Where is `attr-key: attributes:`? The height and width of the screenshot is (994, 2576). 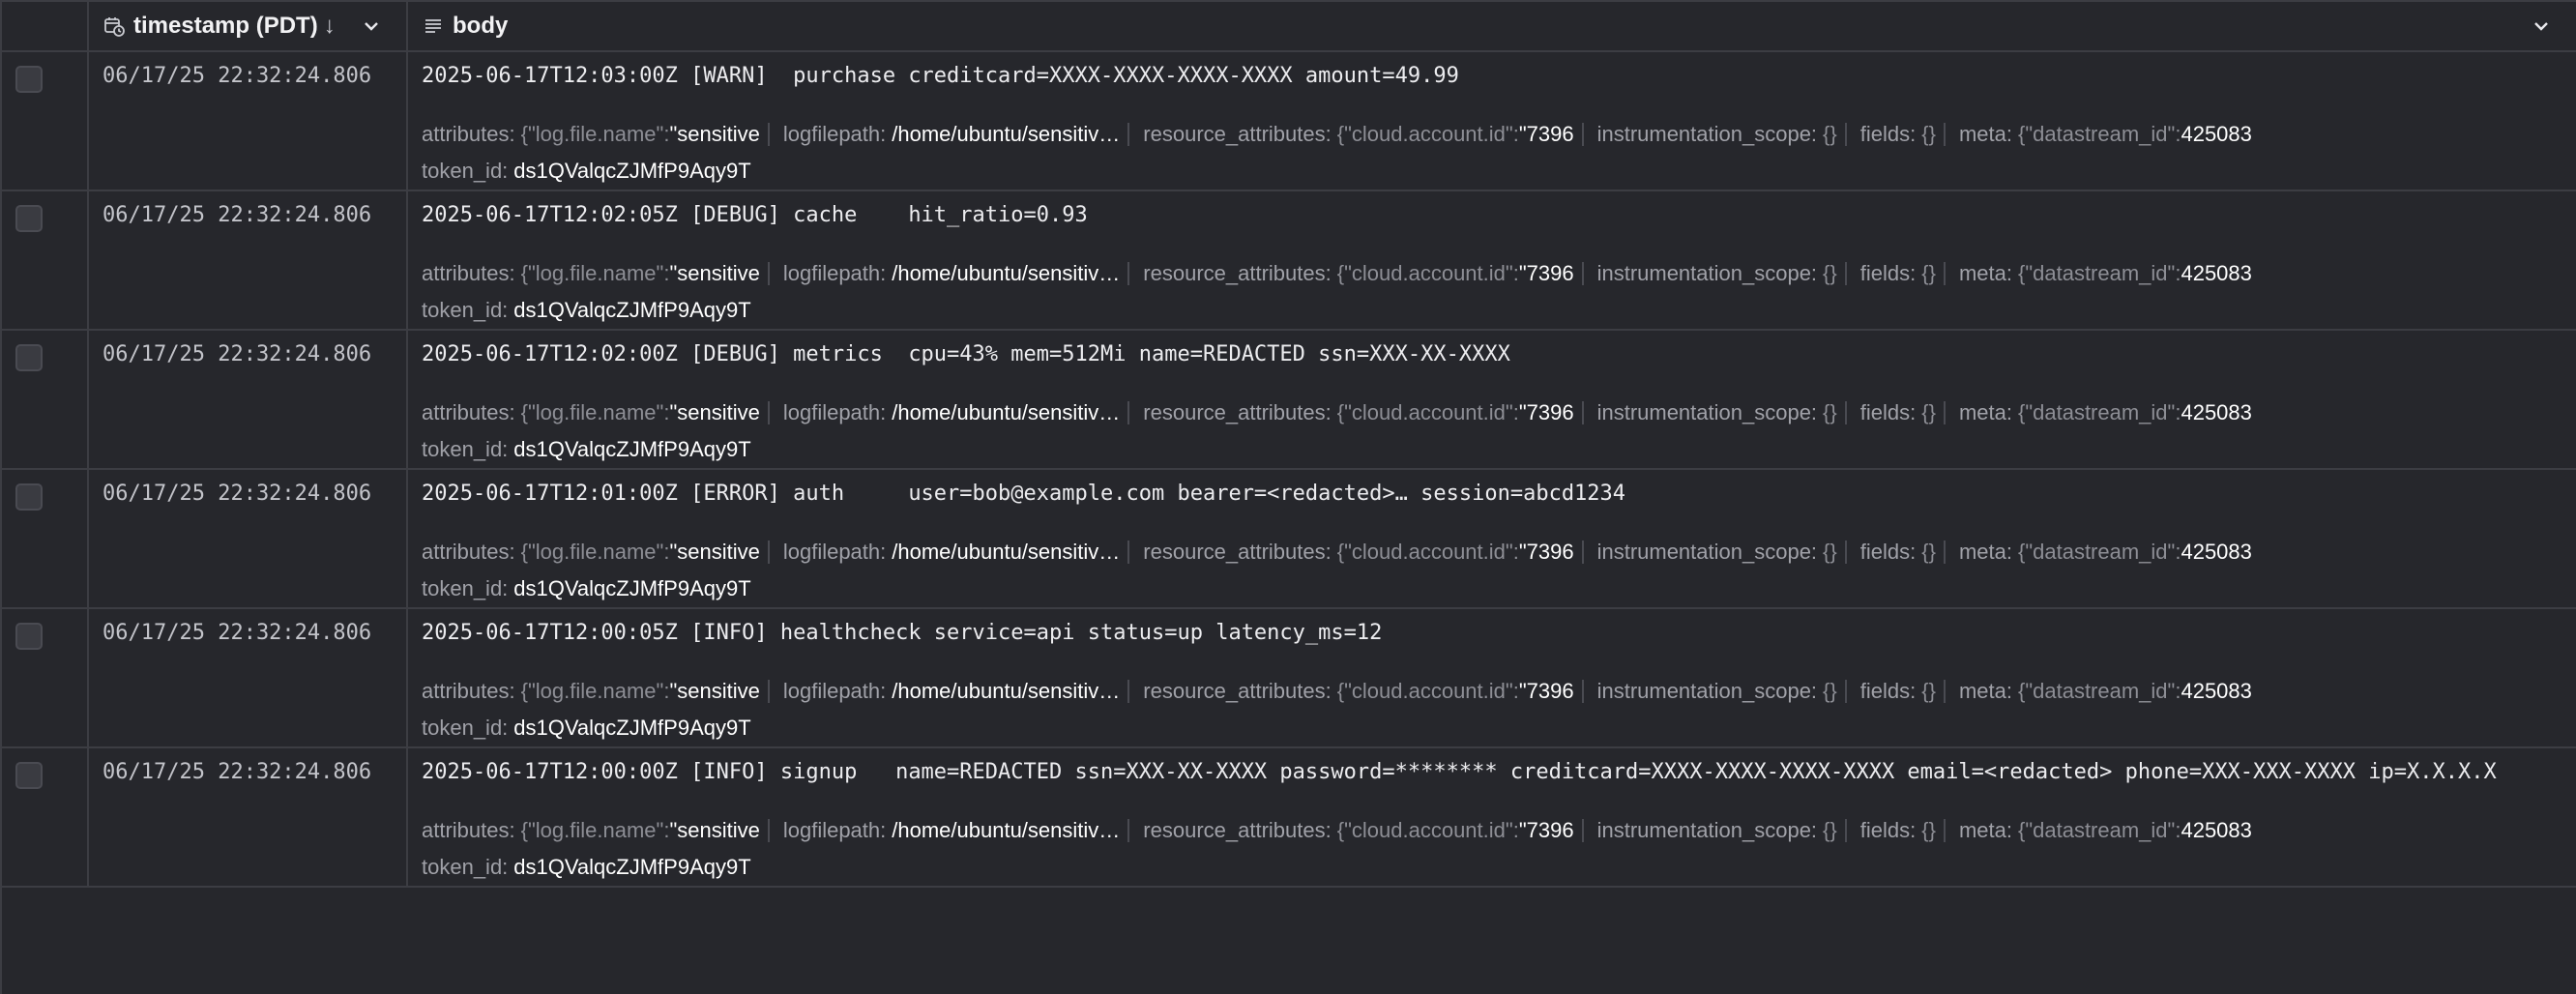
attr-key: attributes: is located at coordinates (468, 273).